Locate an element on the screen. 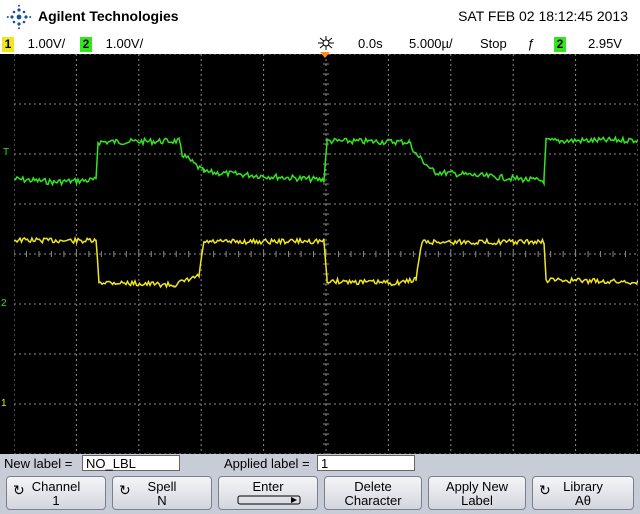 This screenshot has height=514, width=640. channel-softkey: ↻ Channel 1 is located at coordinates (56, 493).